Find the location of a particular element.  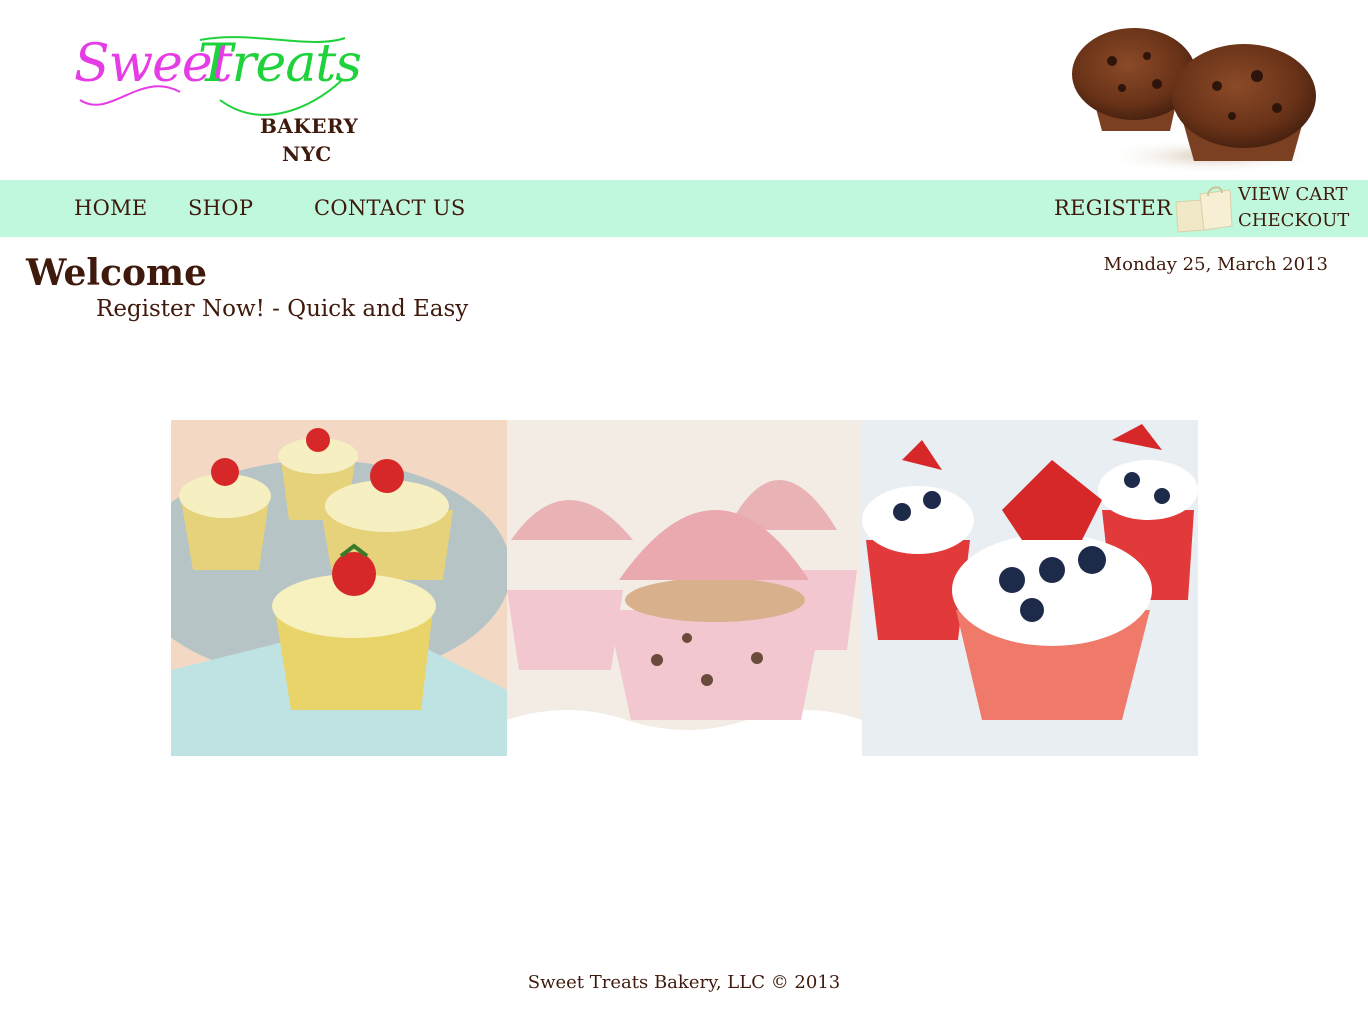

logo-word-treats: Treats is located at coordinates (280, 64).